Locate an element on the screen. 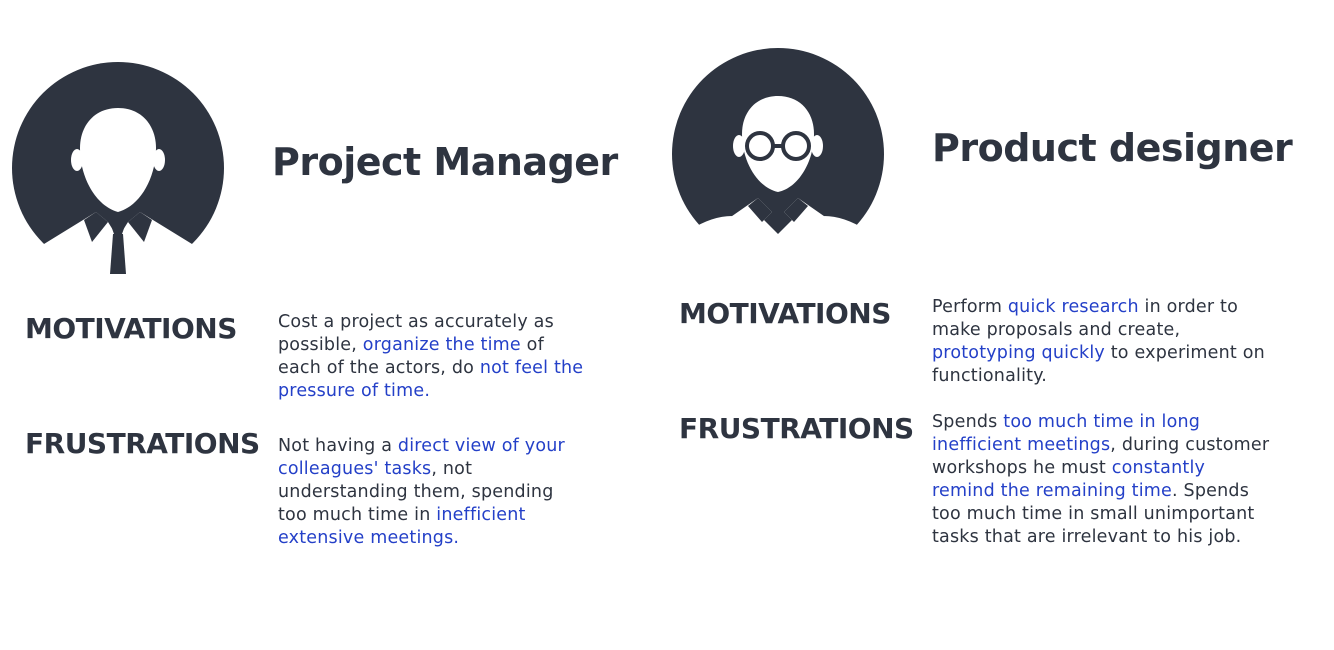  motivations-highlight: prototyping quickly is located at coordinates (1018, 353).